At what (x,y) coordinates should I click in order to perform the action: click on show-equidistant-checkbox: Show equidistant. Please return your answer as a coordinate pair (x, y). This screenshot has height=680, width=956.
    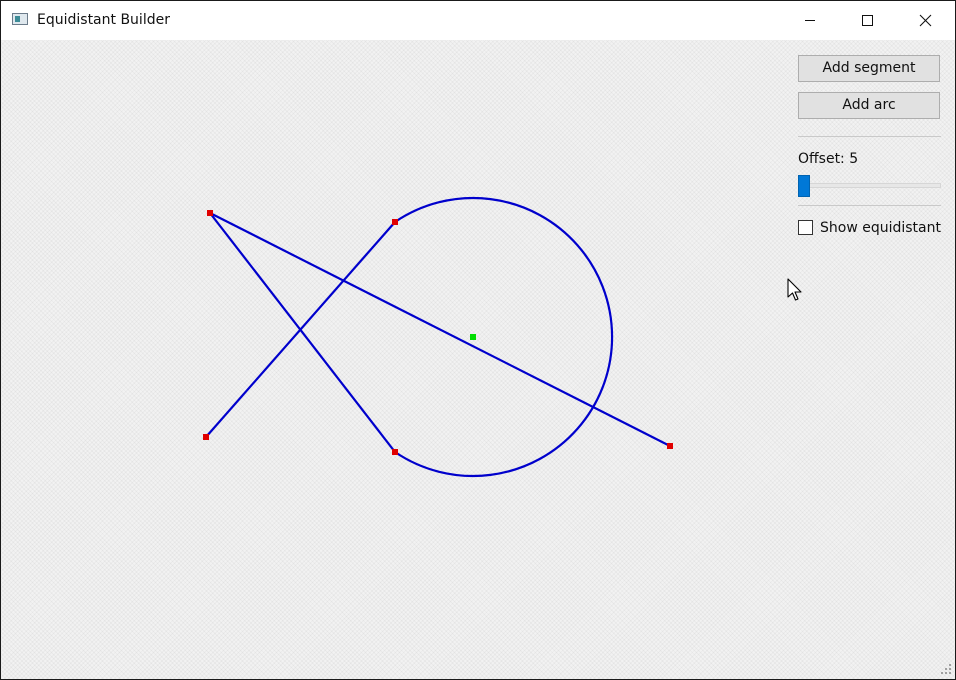
    Looking at the image, I should click on (873, 229).